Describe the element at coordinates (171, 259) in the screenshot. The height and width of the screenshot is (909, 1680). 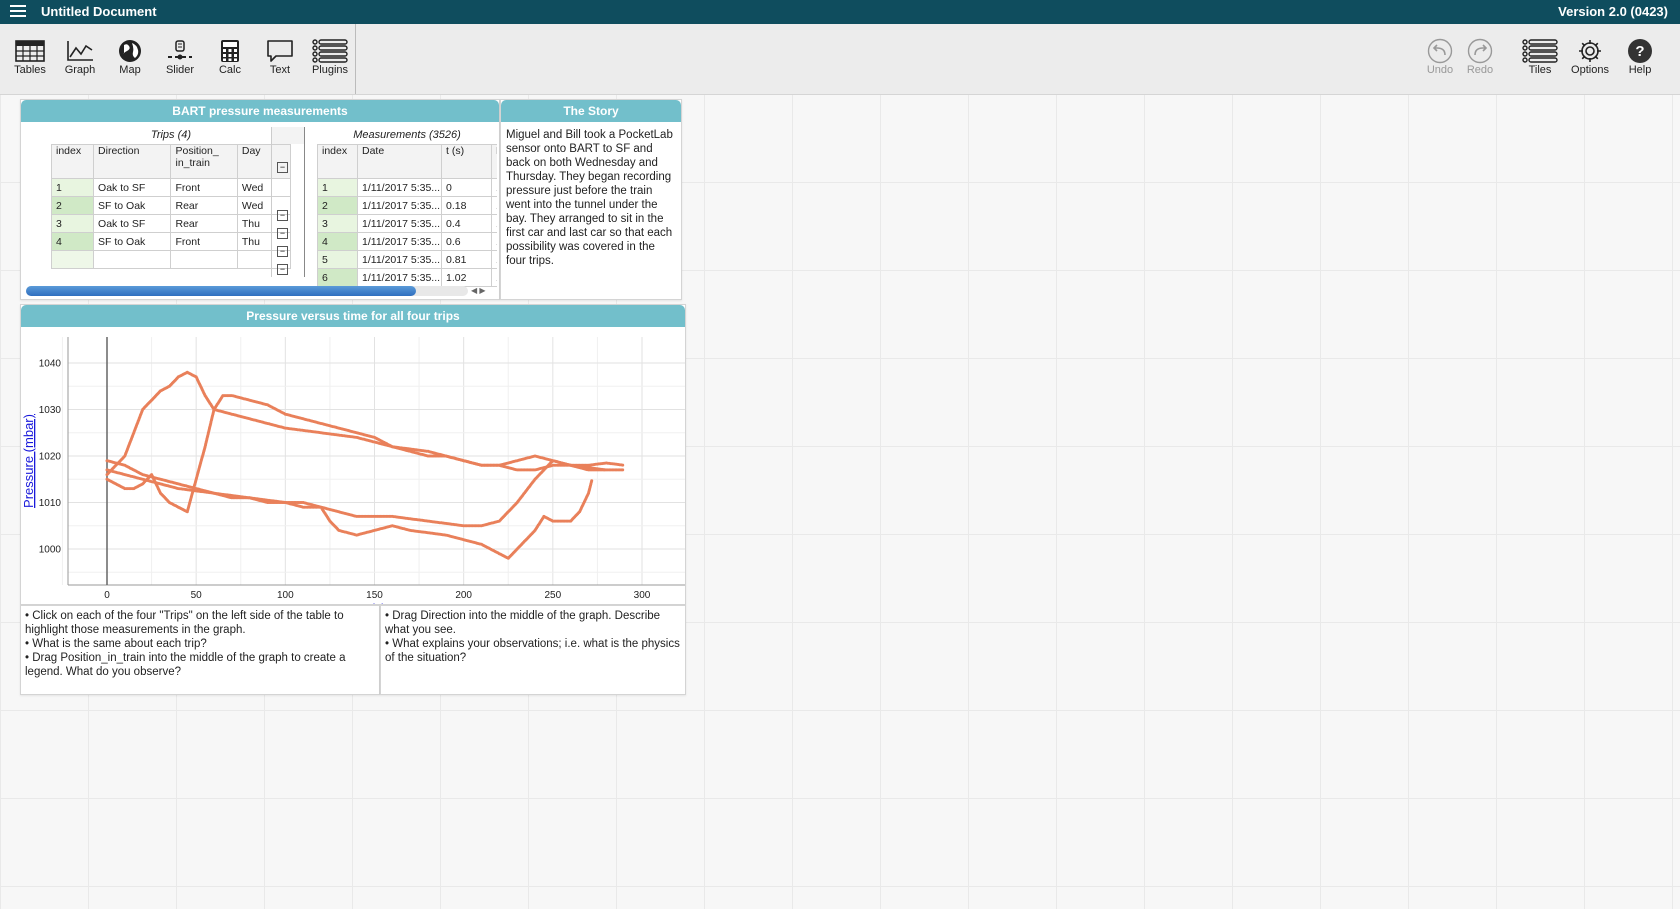
I see `new-row` at that location.